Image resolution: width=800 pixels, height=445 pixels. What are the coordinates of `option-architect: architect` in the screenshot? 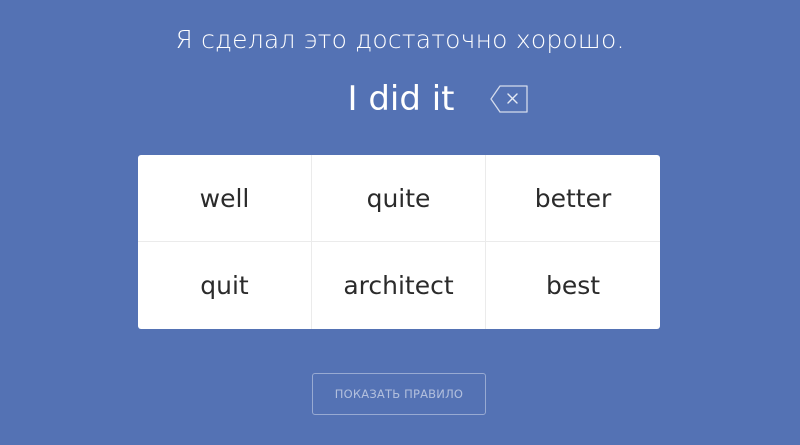 It's located at (399, 285).